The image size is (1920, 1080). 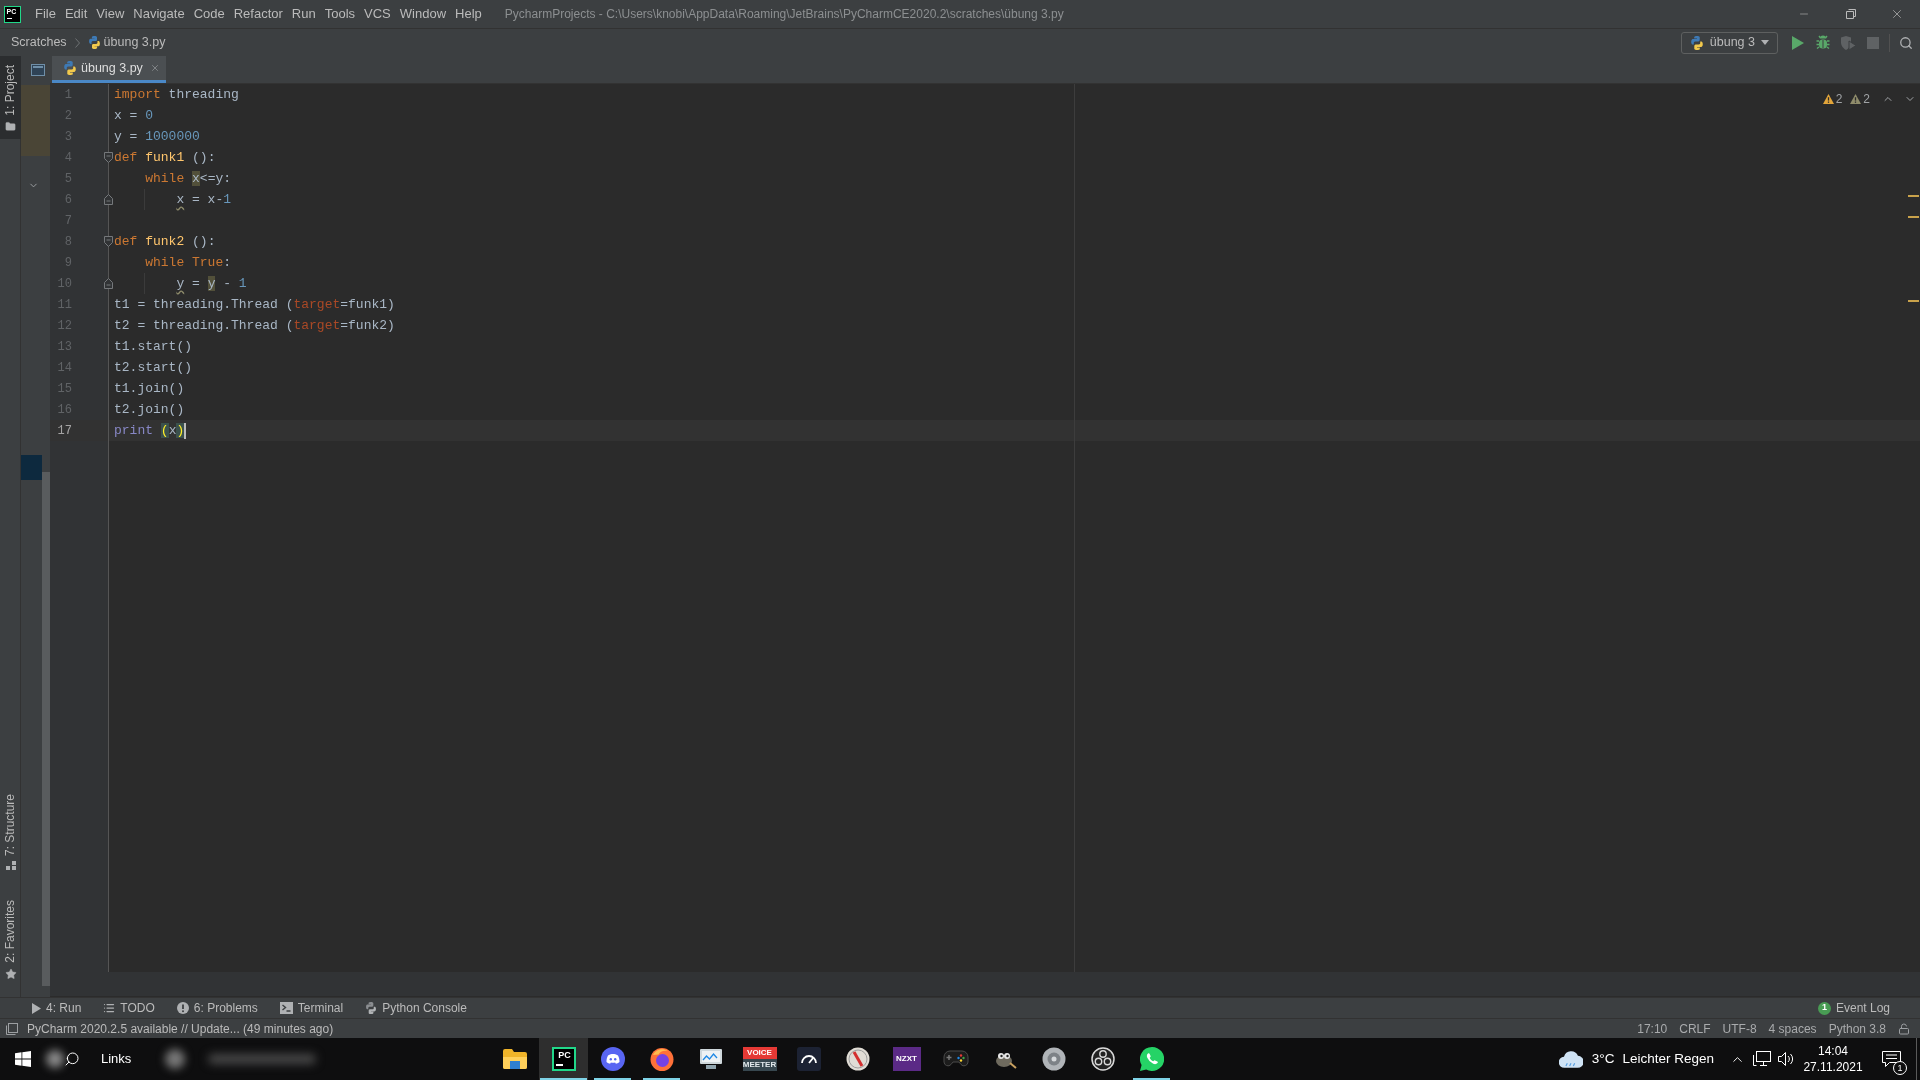 I want to click on run-configuration-dropdown: übung 3, so click(x=1729, y=42).